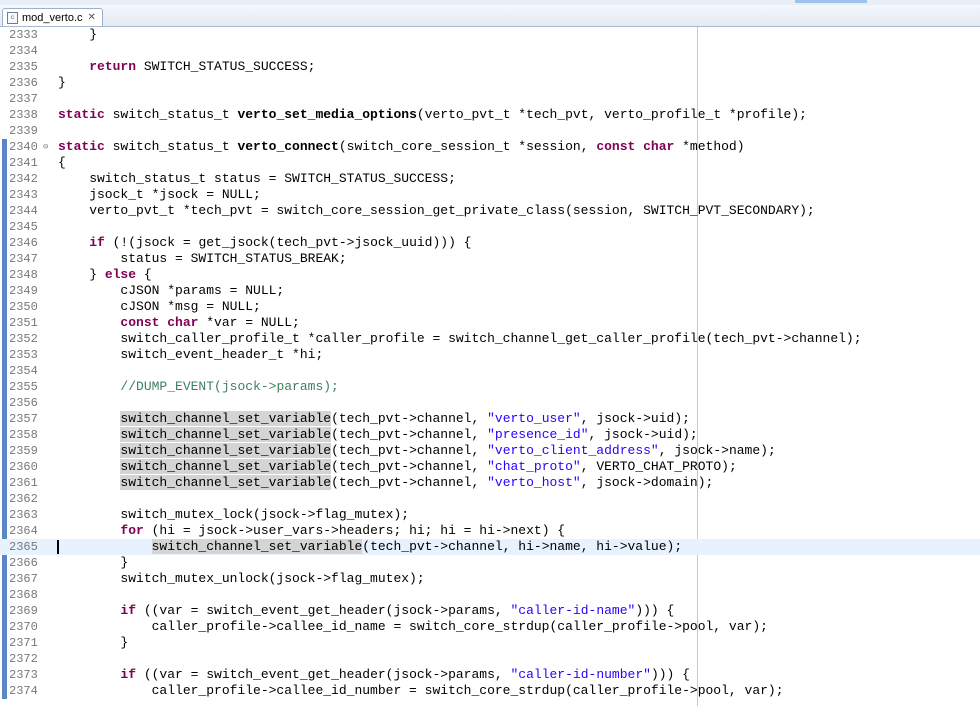 The width and height of the screenshot is (980, 706). I want to click on fold-toggle-icon: ⊖, so click(45, 147).